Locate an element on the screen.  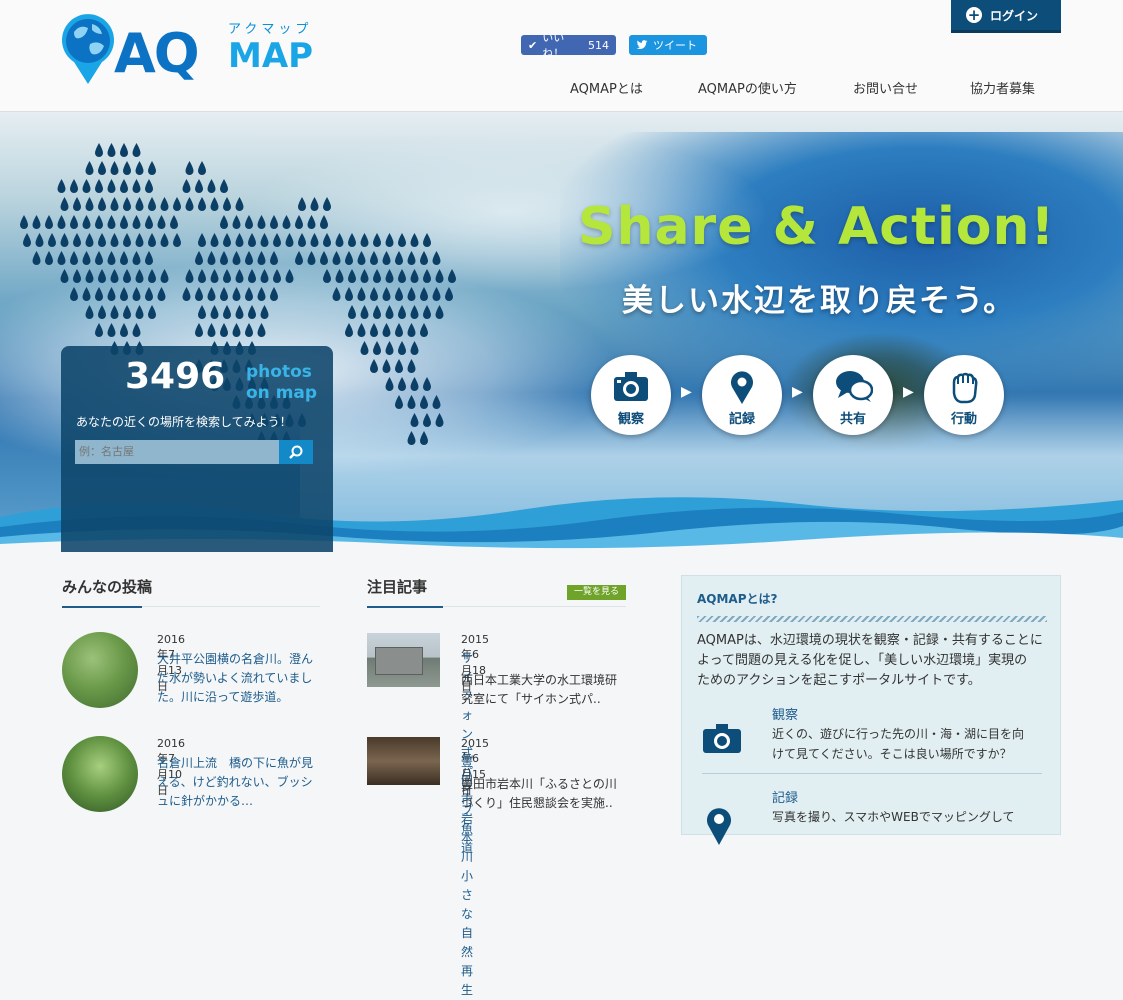
facebook-like-button: ✔ いいね！ 514 is located at coordinates (568, 45).